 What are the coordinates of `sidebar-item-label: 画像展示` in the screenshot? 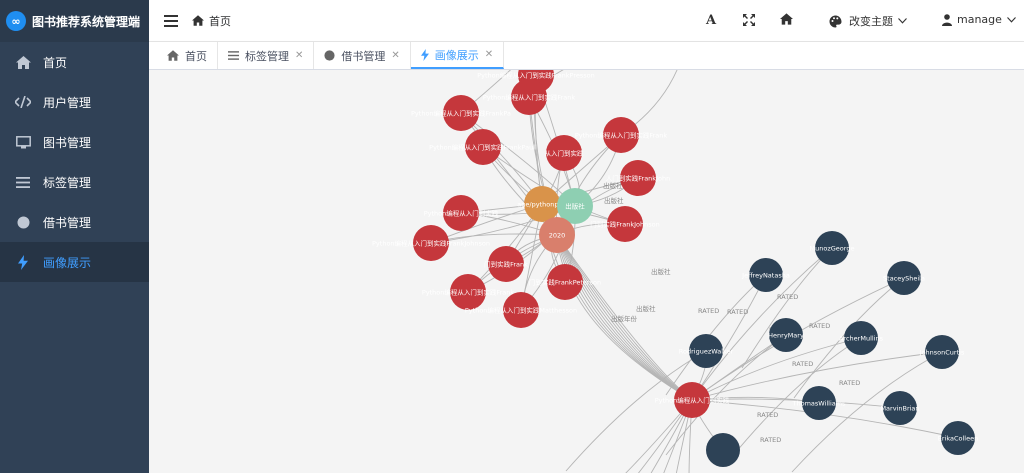 It's located at (67, 262).